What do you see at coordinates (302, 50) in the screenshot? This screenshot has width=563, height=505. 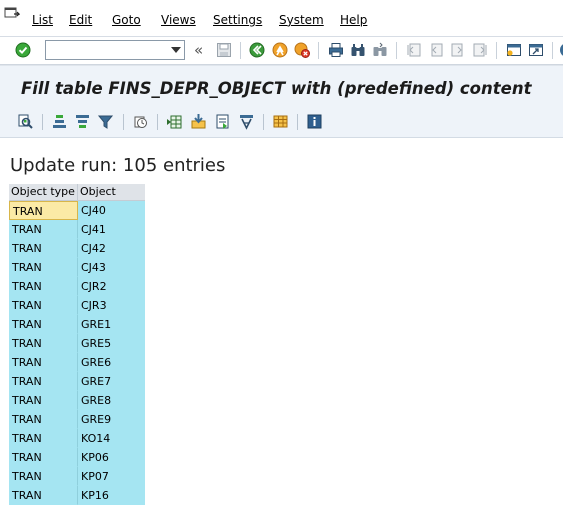 I see `cancel-icon` at bounding box center [302, 50].